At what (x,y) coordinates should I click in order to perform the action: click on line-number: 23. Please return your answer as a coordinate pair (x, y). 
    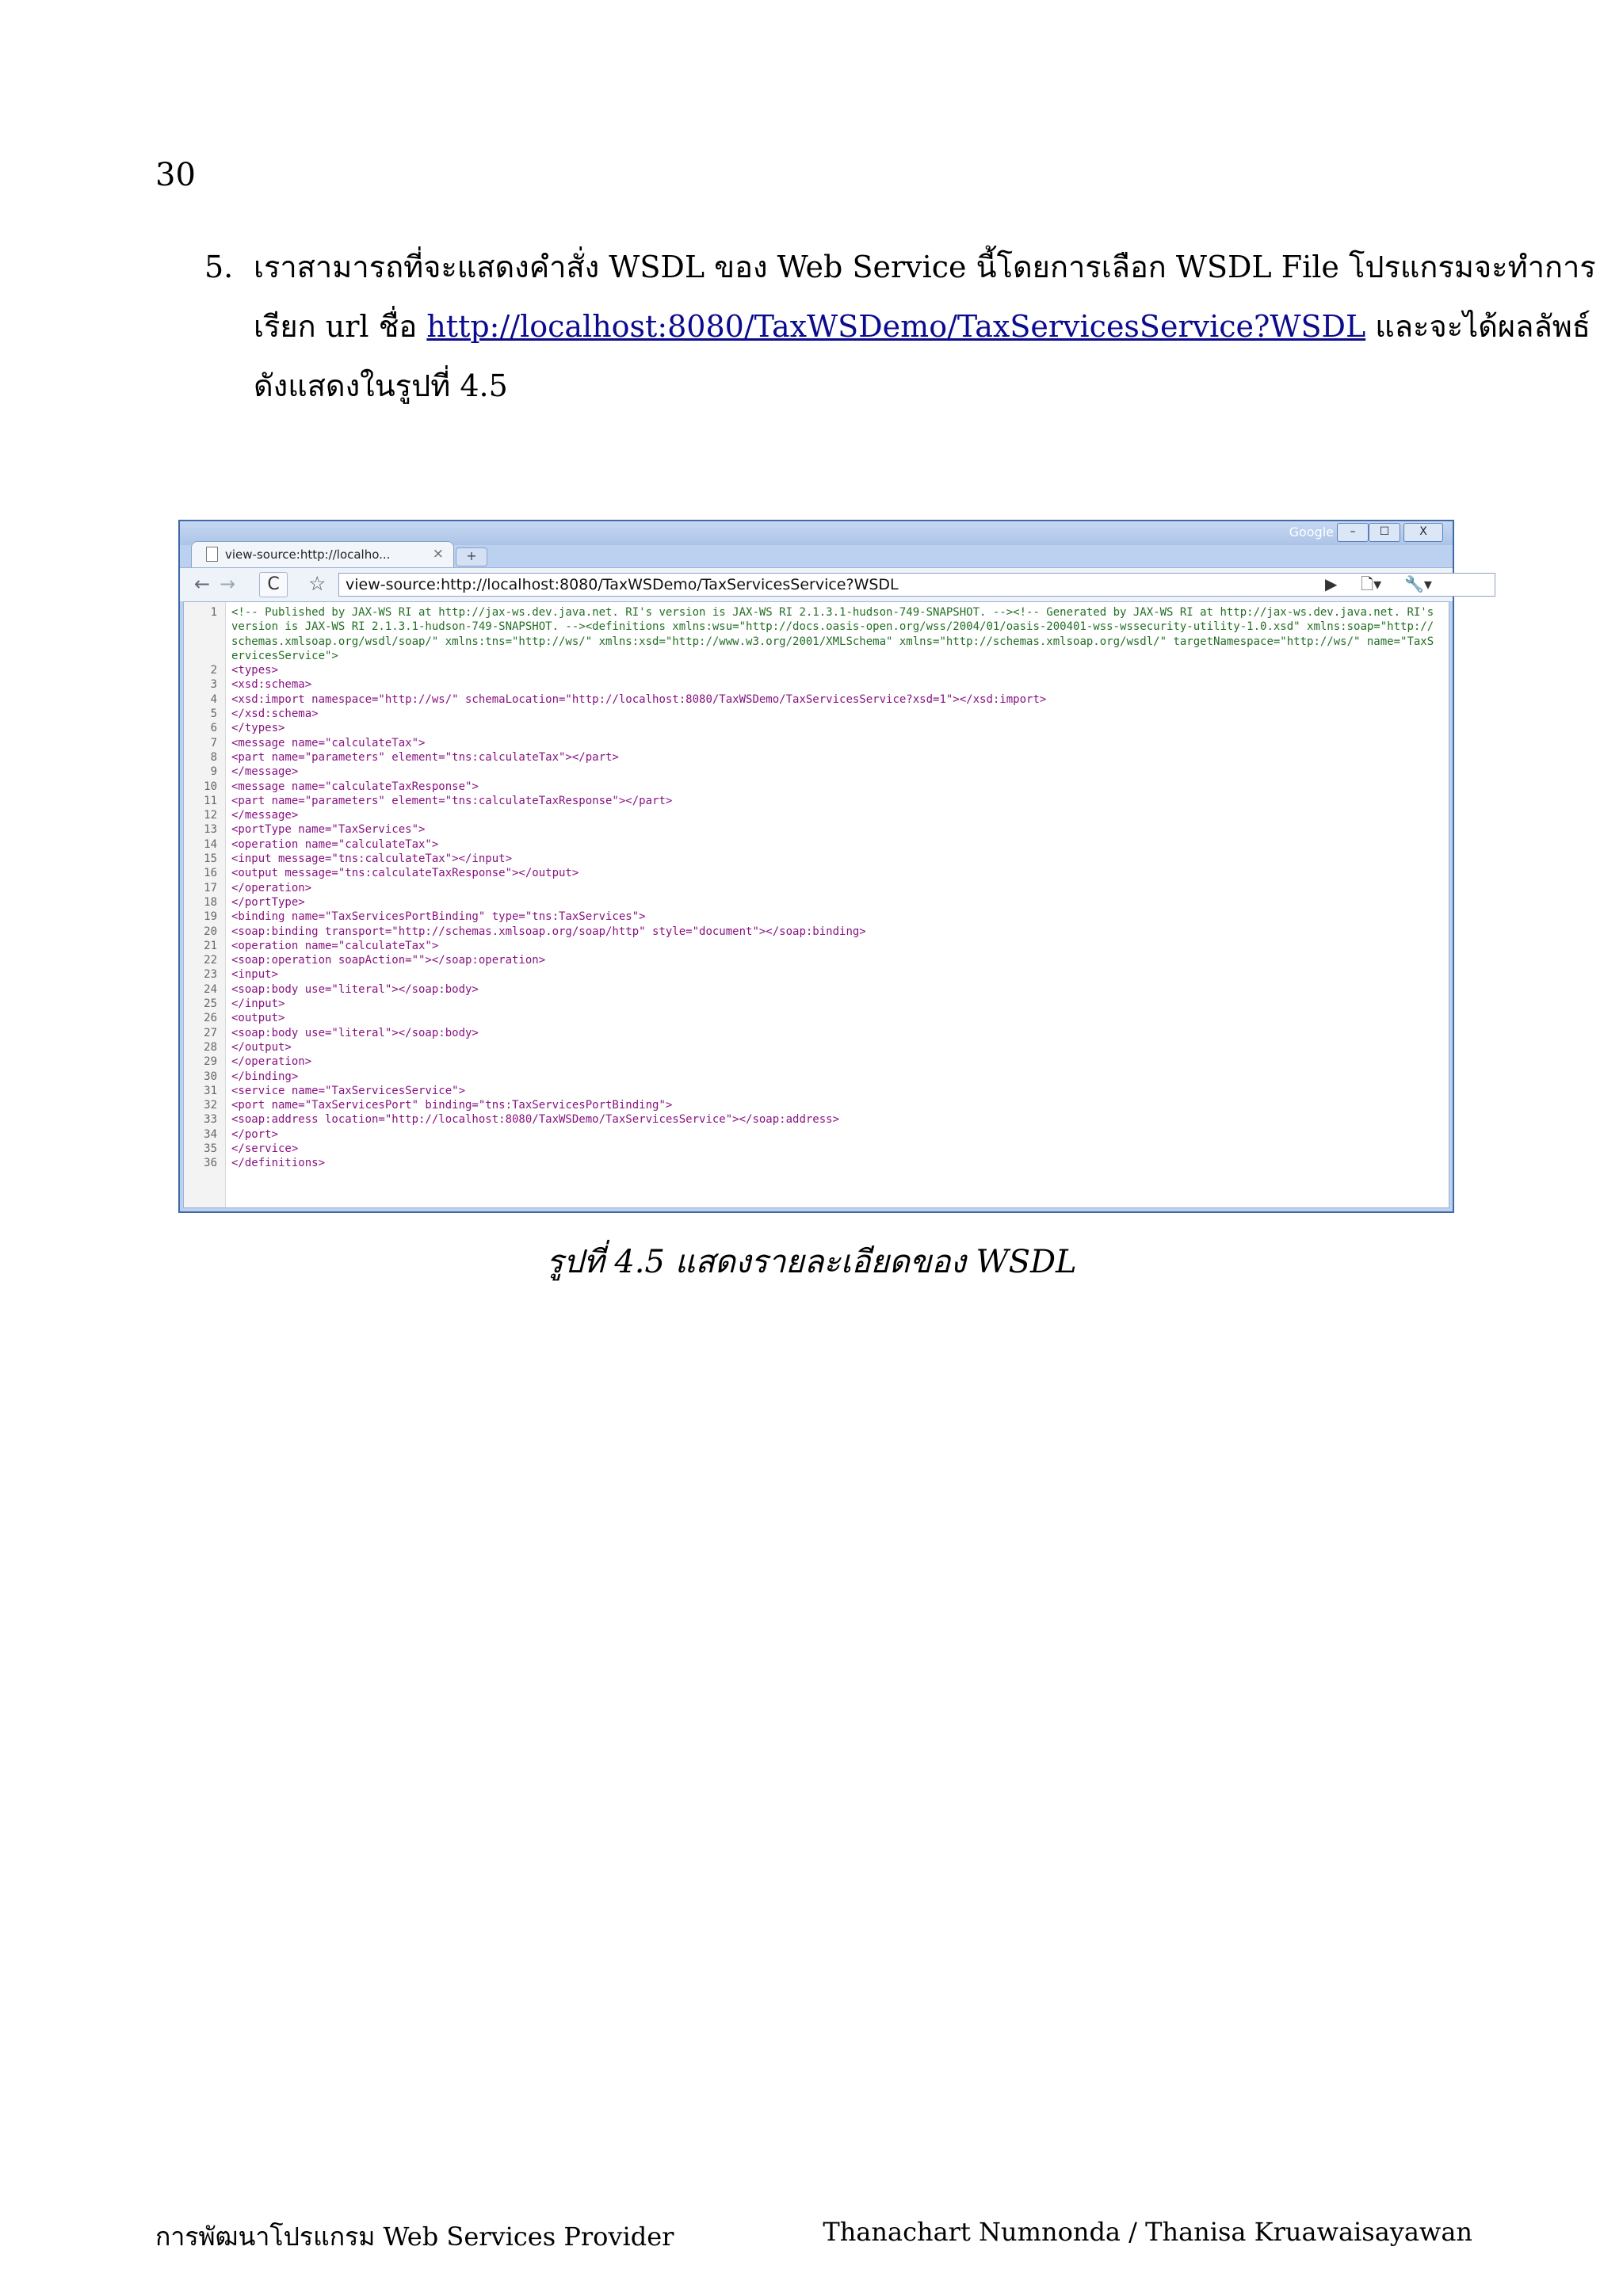
    Looking at the image, I should click on (210, 975).